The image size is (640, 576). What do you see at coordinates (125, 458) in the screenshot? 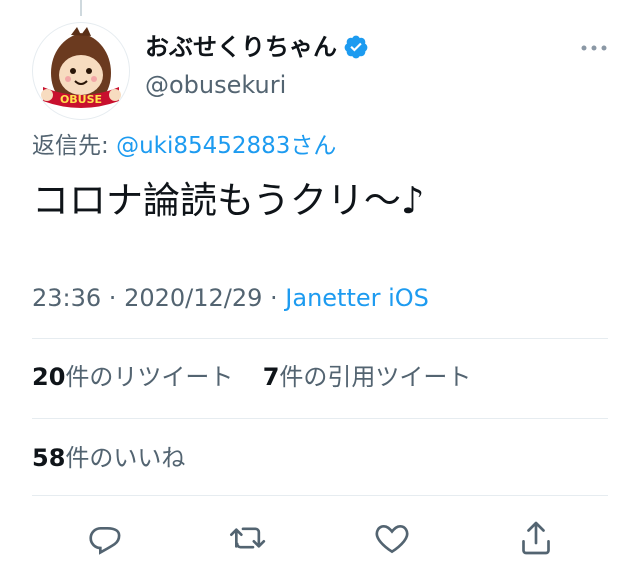
I see `likes-label: 件のいいね` at bounding box center [125, 458].